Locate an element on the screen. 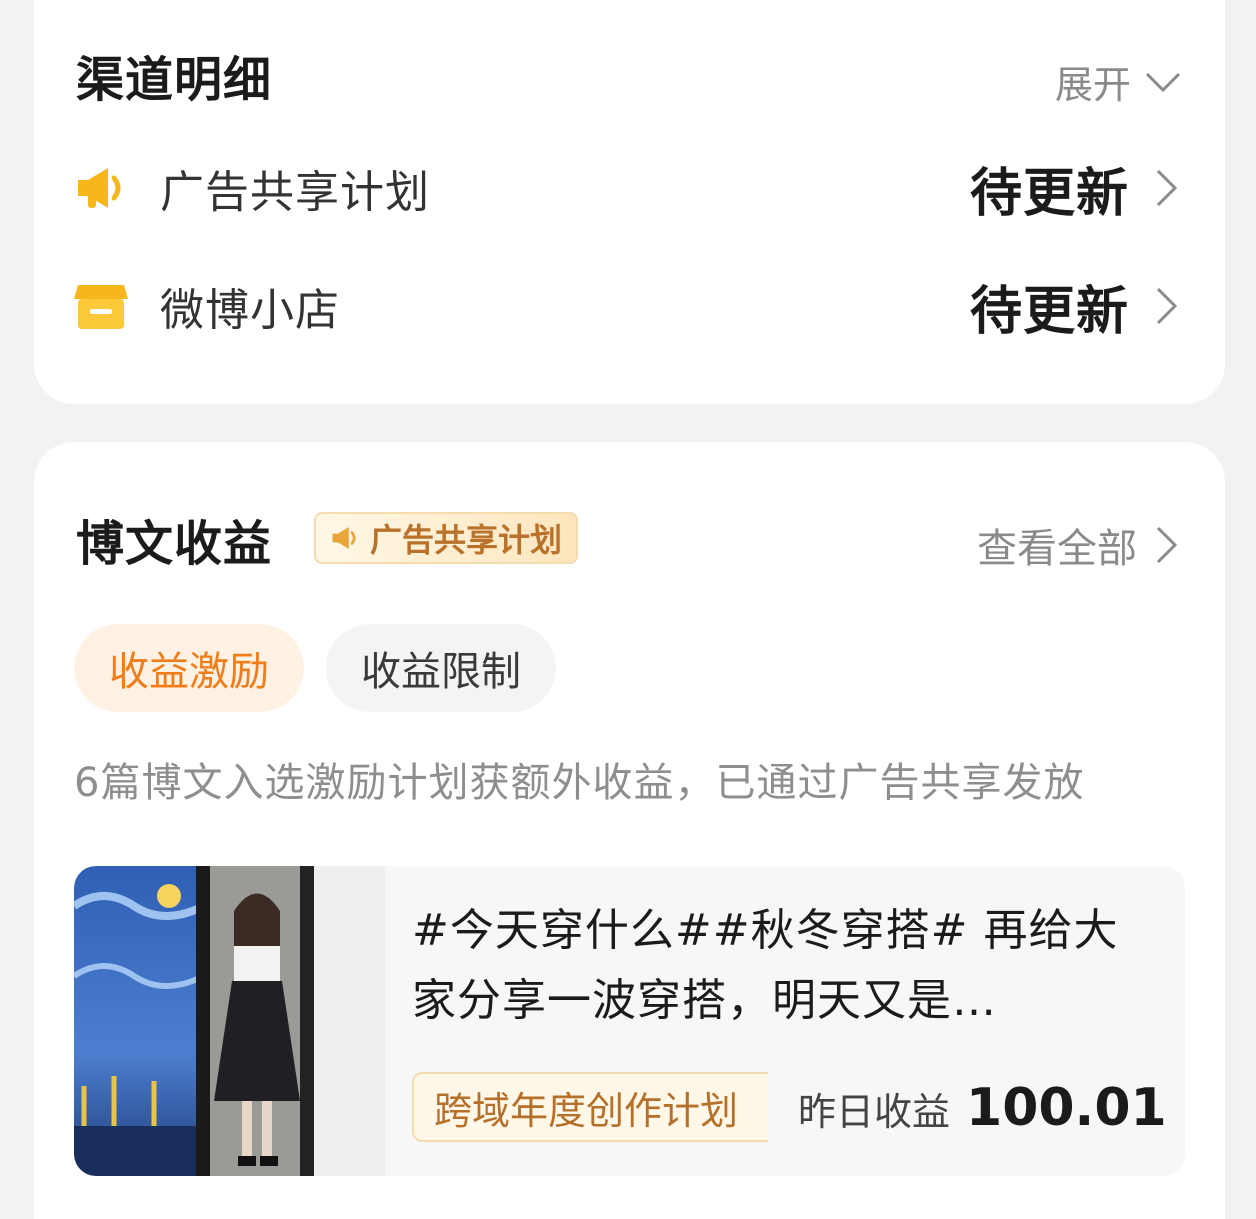 The height and width of the screenshot is (1219, 1256). expand-button: 展开 is located at coordinates (1118, 81).